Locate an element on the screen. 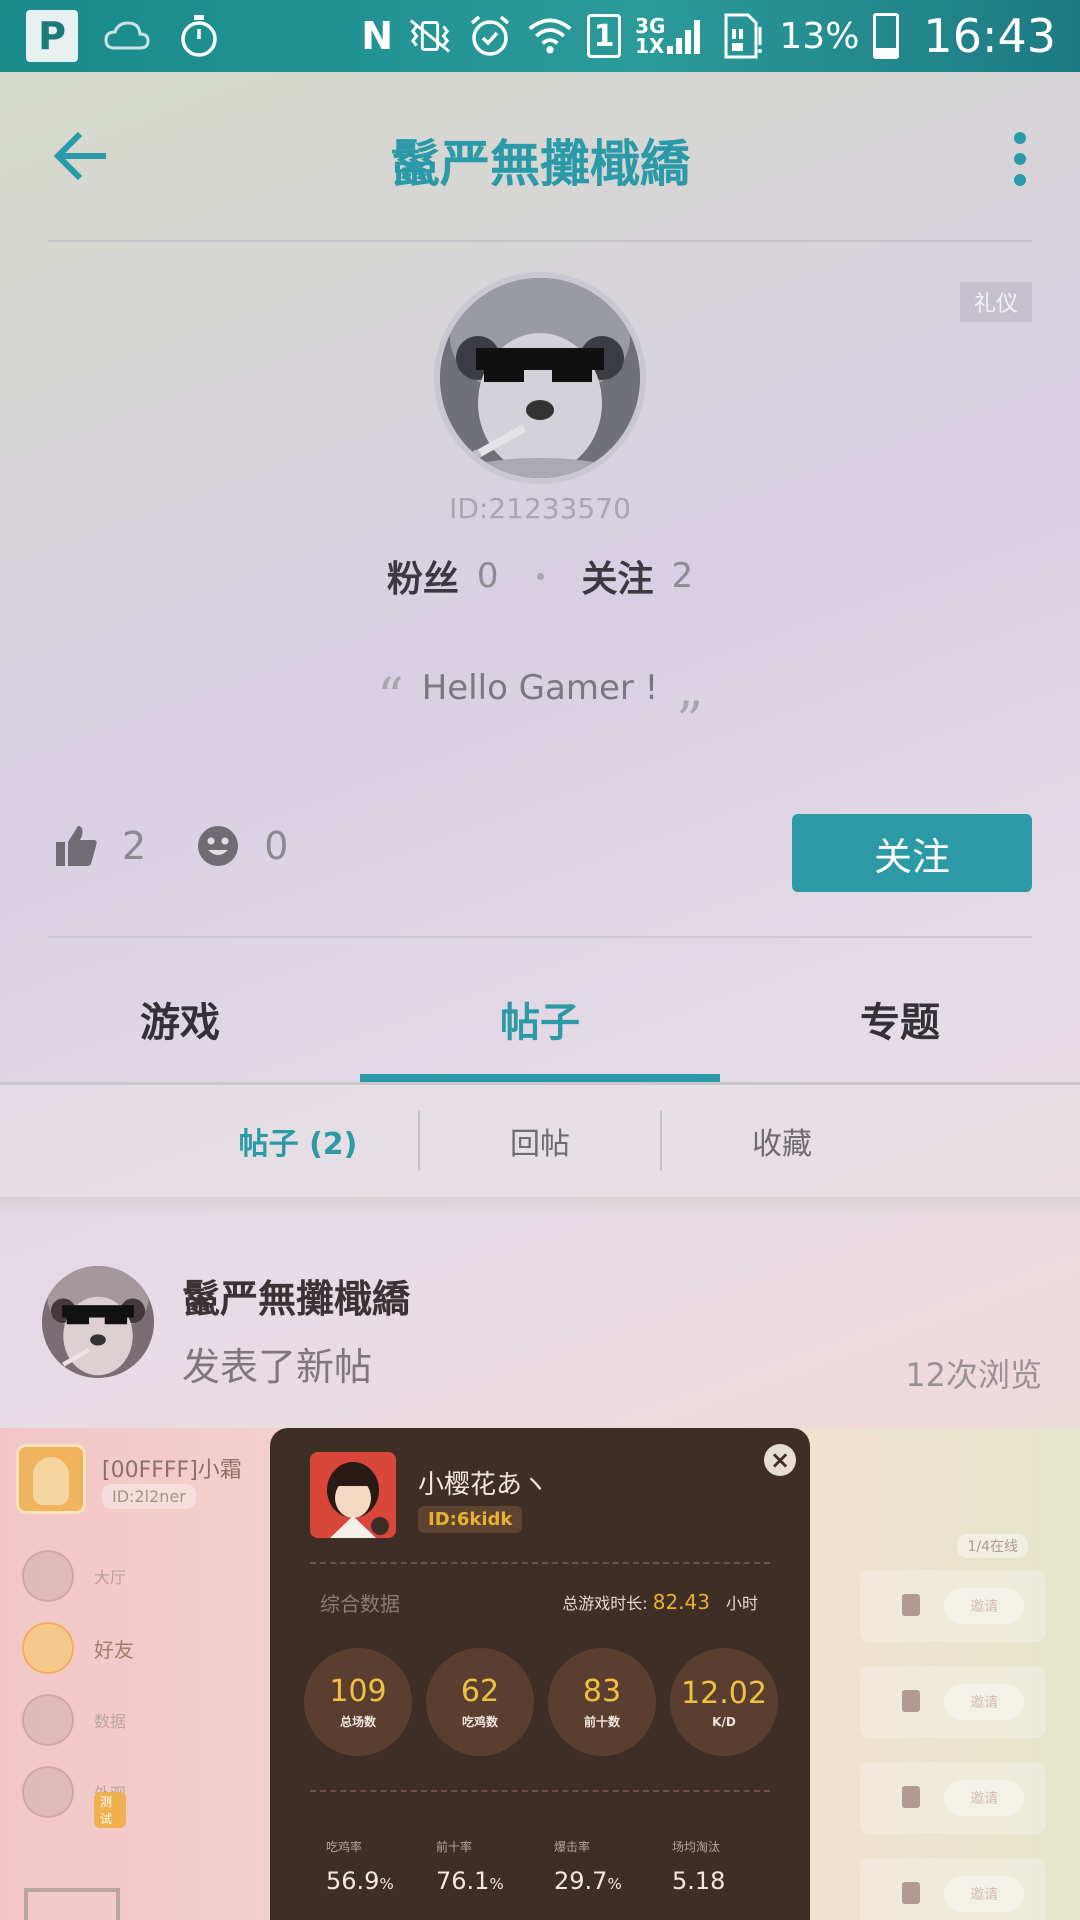 The width and height of the screenshot is (1080, 1920). sim-icon: 1 is located at coordinates (604, 36).